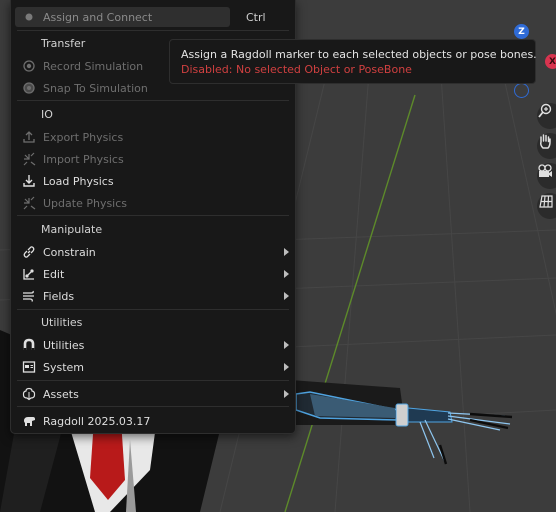  What do you see at coordinates (29, 159) in the screenshot?
I see `import-icon` at bounding box center [29, 159].